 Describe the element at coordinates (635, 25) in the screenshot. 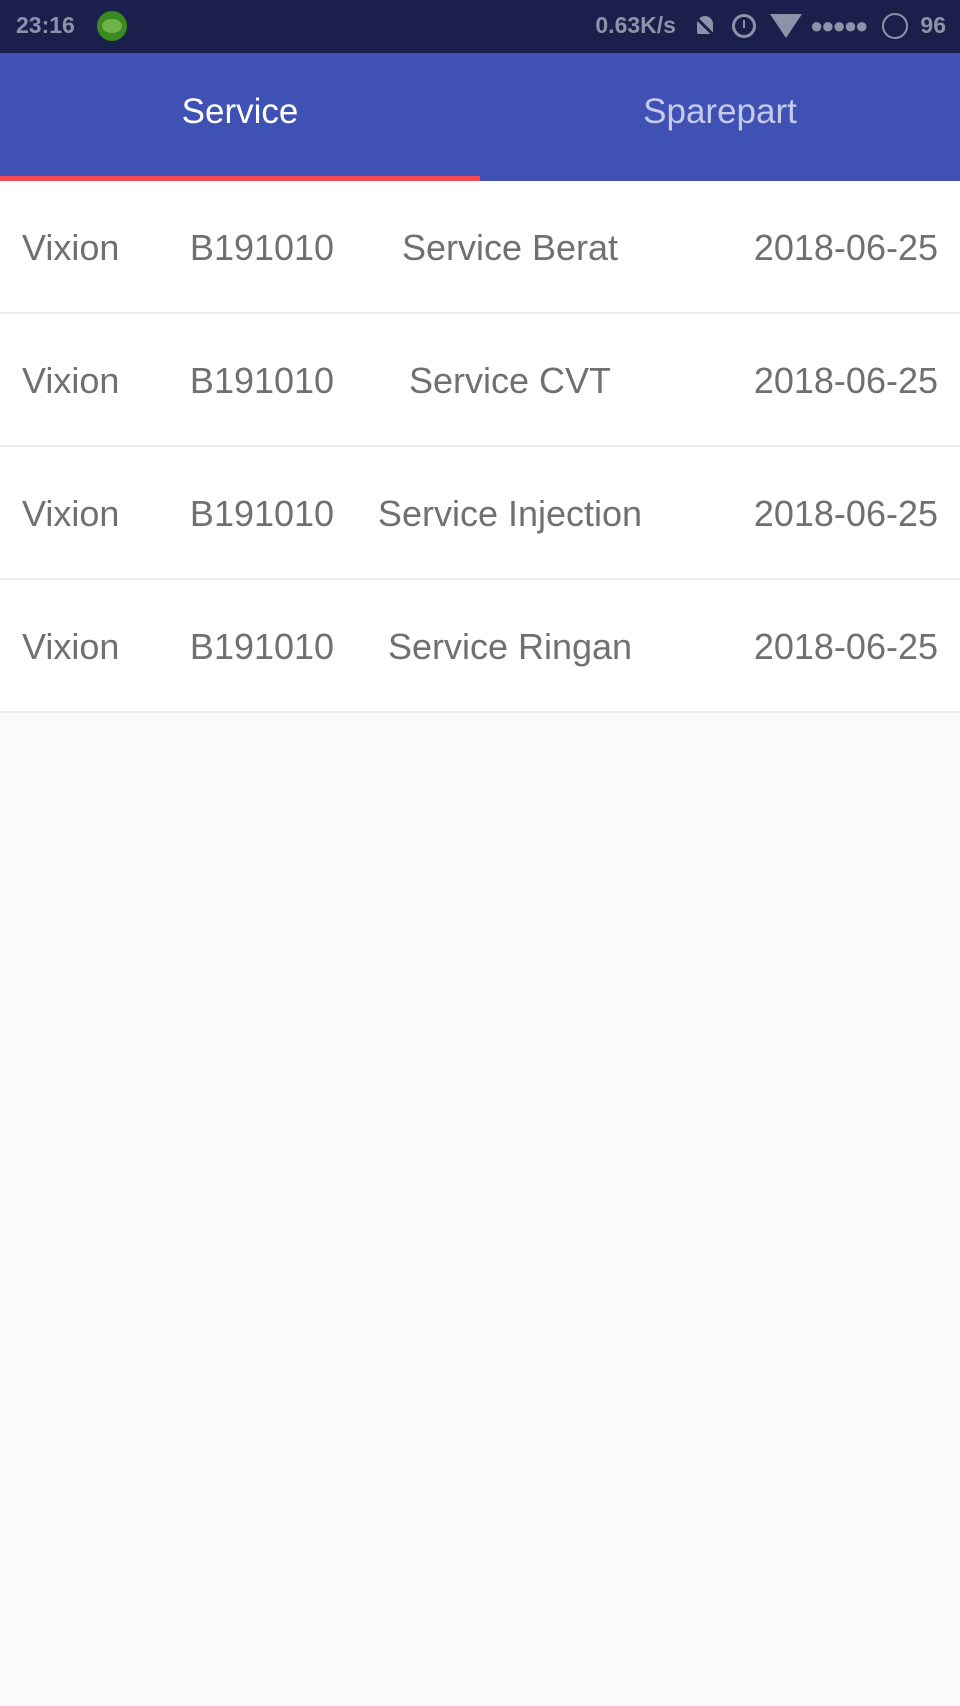

I see `net-speed: 0.63K/s` at that location.